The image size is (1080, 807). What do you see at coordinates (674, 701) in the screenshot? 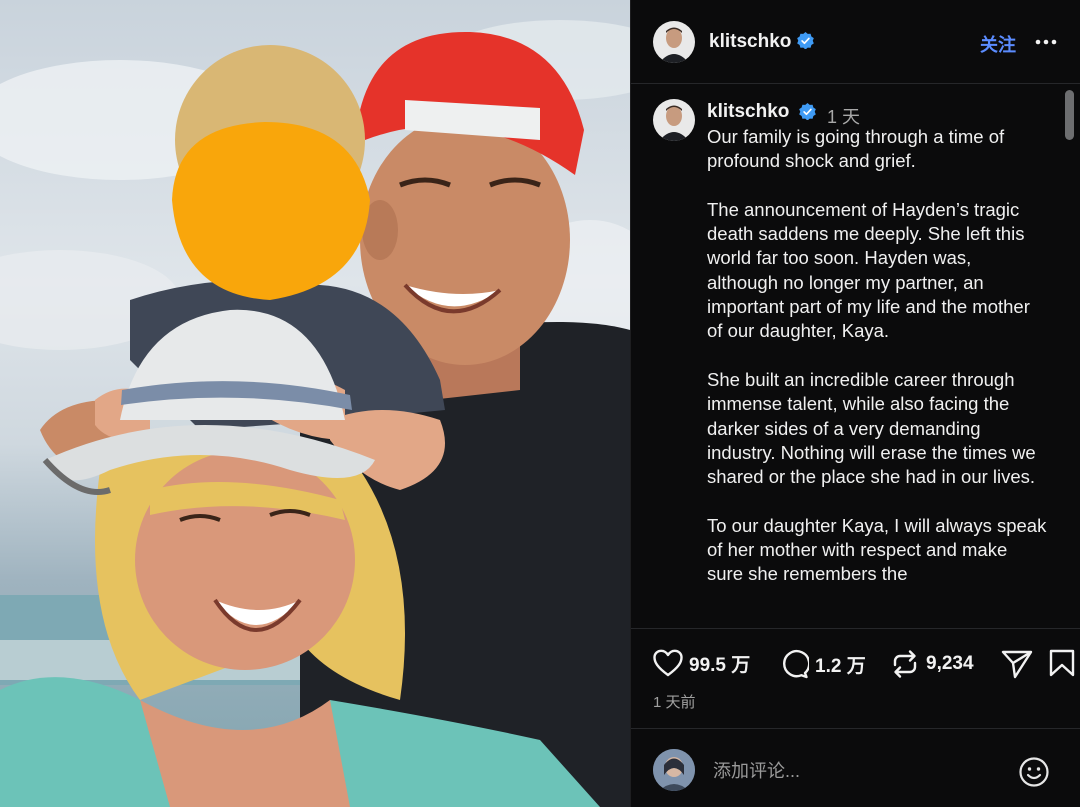
I see `post-time-ago: 1 天前` at bounding box center [674, 701].